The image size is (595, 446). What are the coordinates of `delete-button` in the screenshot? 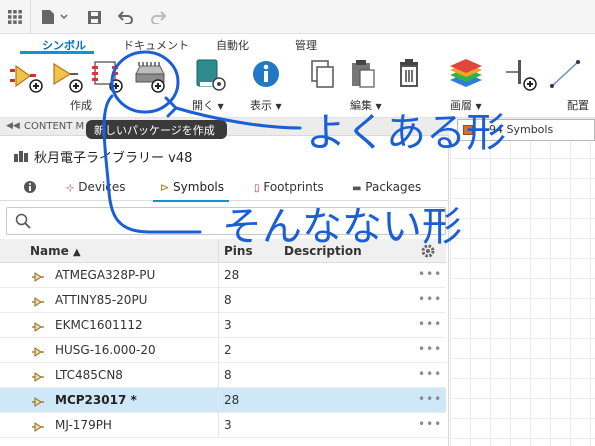 It's located at (410, 76).